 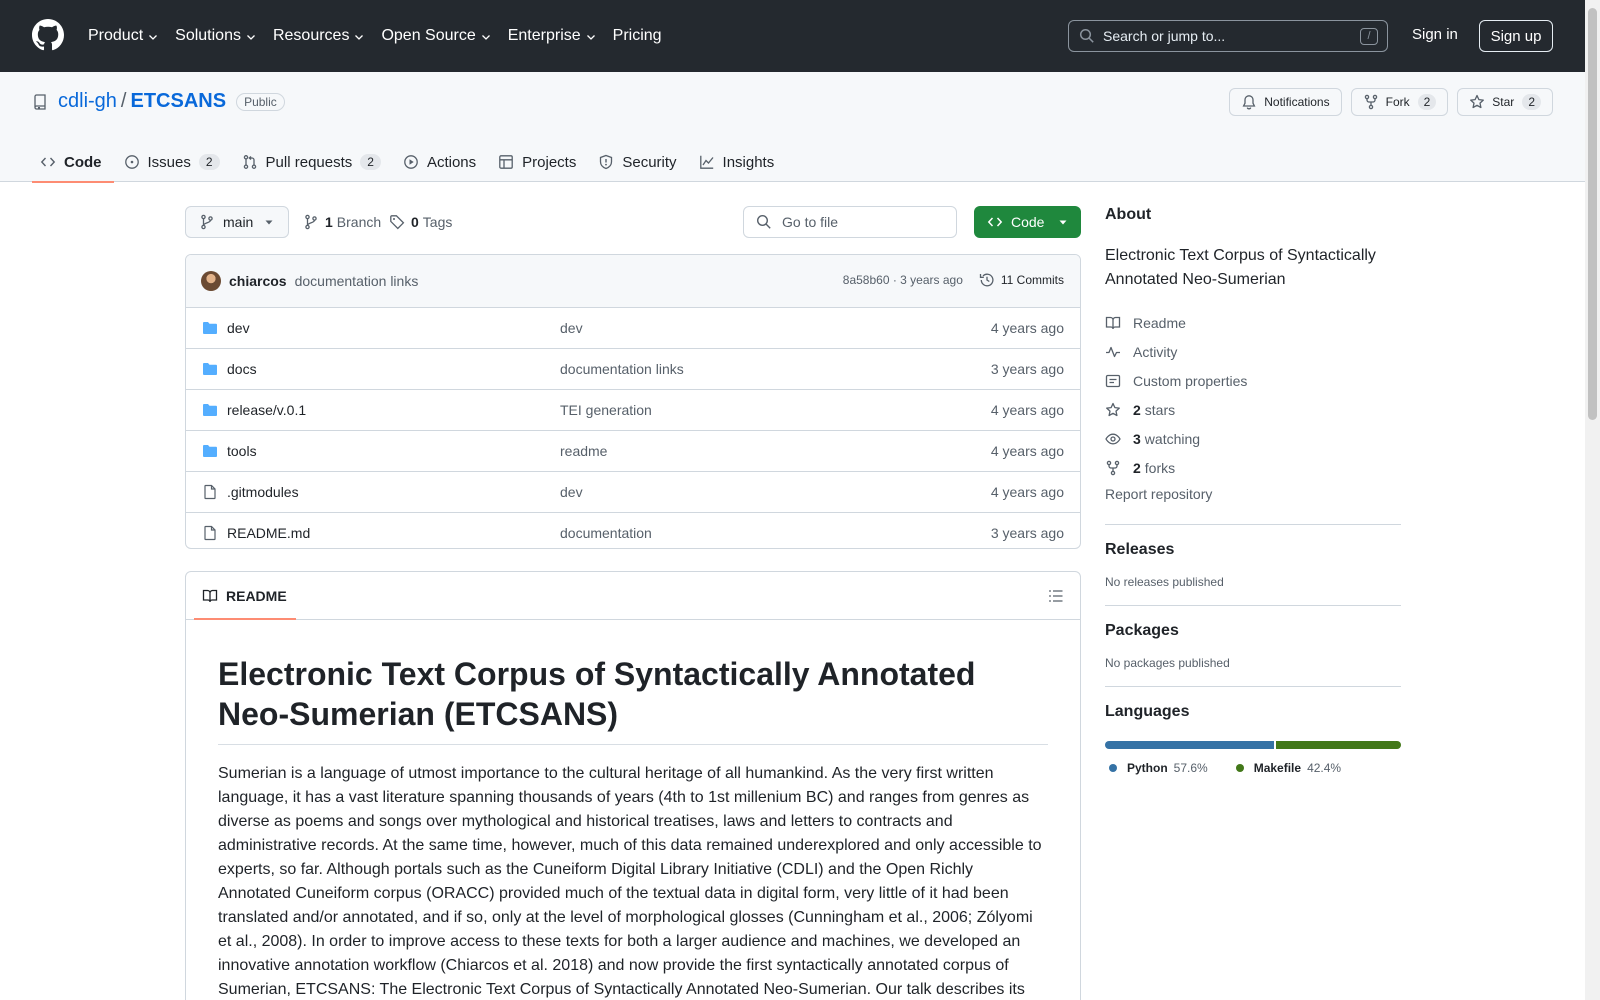 What do you see at coordinates (549, 162) in the screenshot?
I see `tab-projects-label: Projects` at bounding box center [549, 162].